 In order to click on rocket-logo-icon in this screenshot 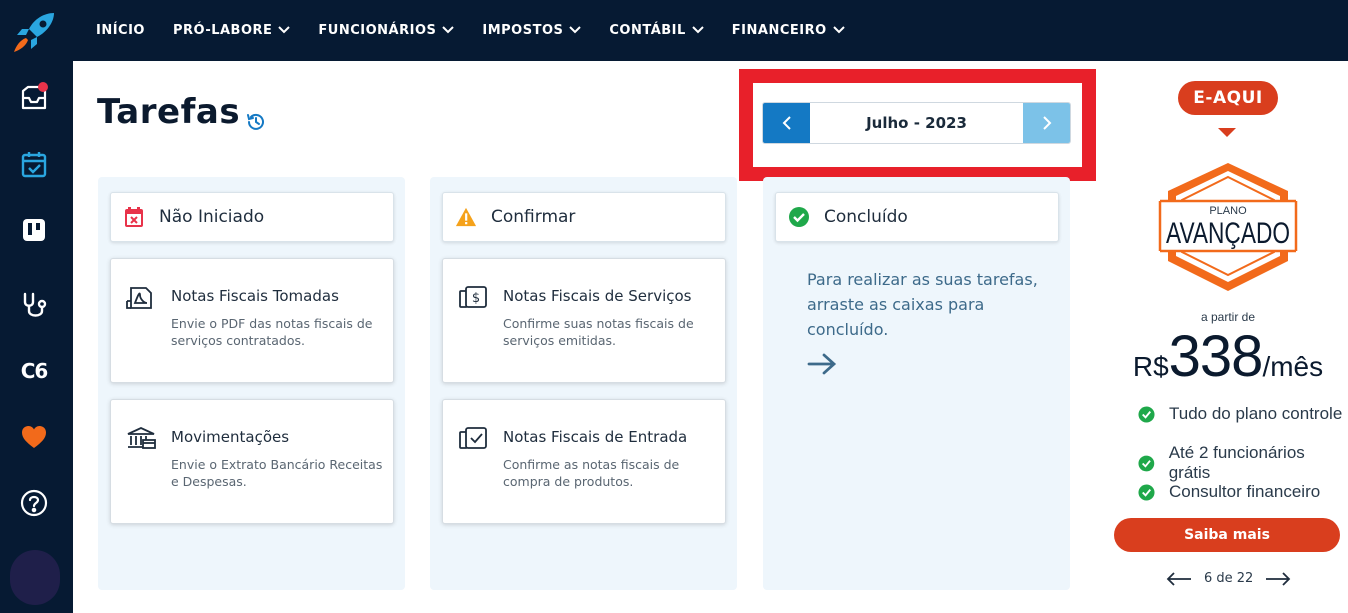, I will do `click(34, 32)`.